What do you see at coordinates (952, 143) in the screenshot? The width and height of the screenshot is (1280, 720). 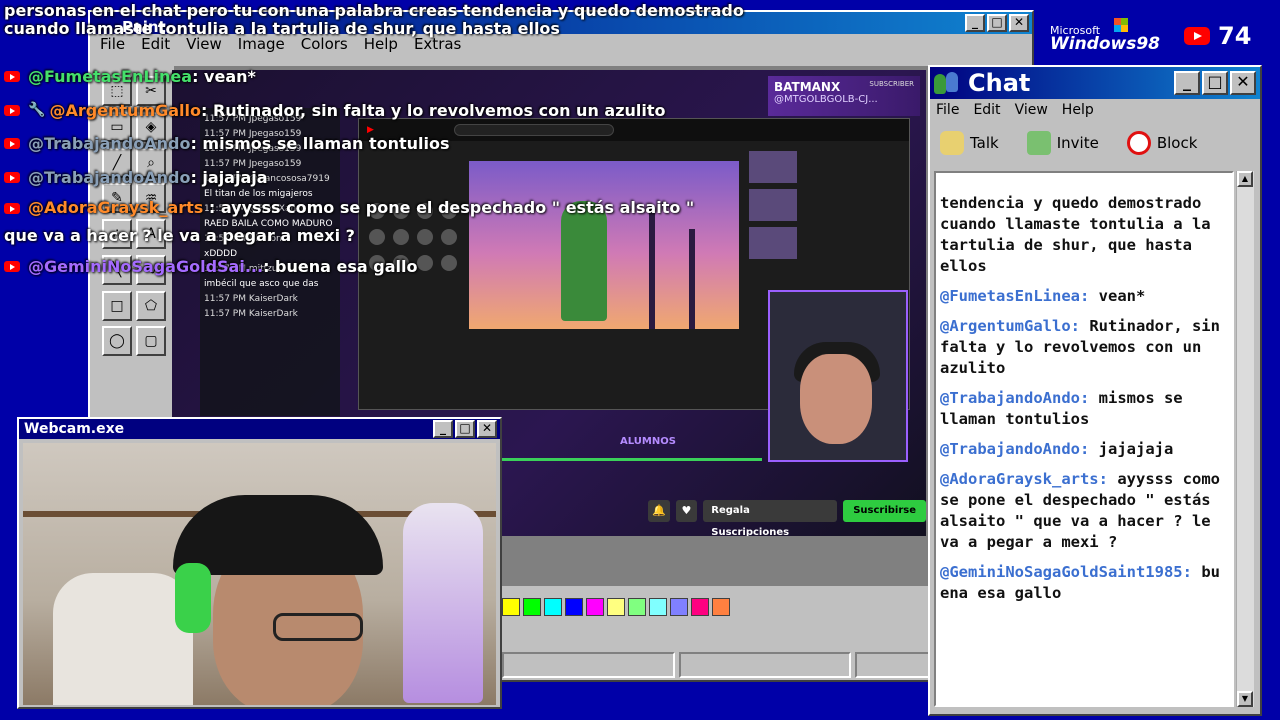 I see `talk-icon` at bounding box center [952, 143].